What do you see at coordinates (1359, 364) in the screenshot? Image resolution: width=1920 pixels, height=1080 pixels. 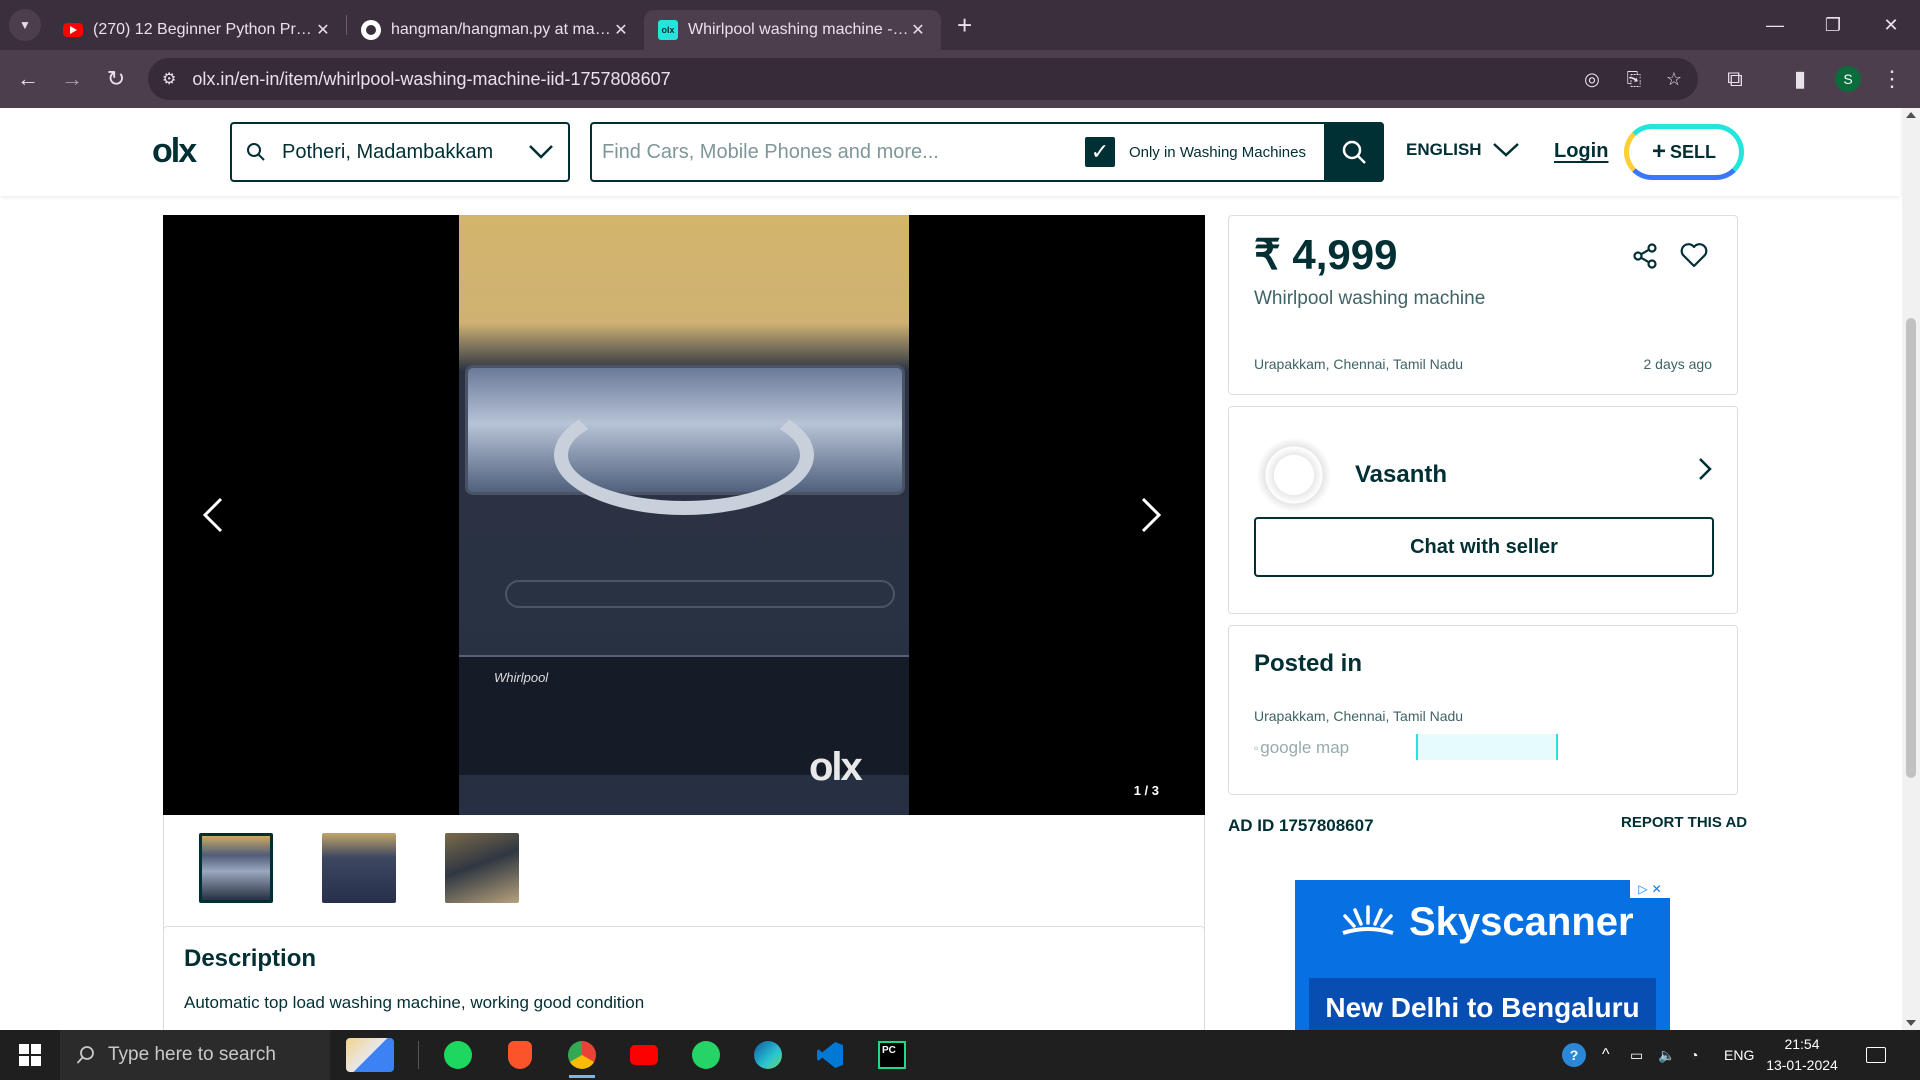 I see `listing-location: Urapakkam, Chennai, Tamil Nadu` at bounding box center [1359, 364].